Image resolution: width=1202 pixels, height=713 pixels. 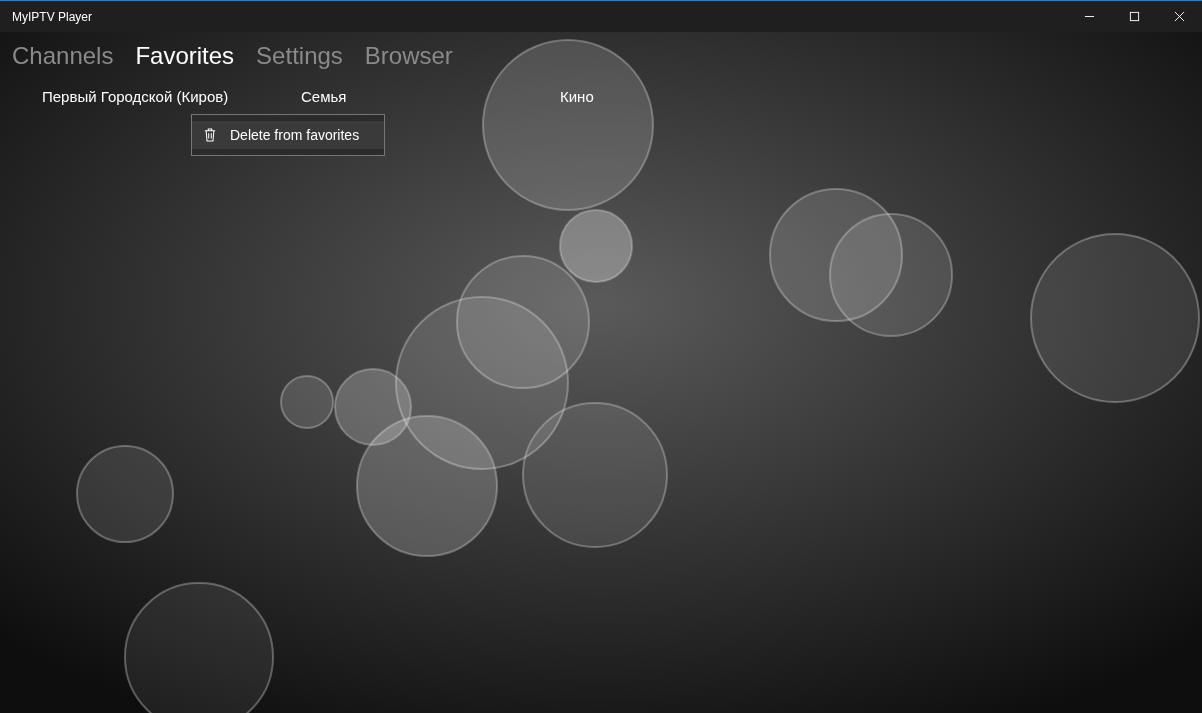 What do you see at coordinates (408, 56) in the screenshot?
I see `tab: Browser` at bounding box center [408, 56].